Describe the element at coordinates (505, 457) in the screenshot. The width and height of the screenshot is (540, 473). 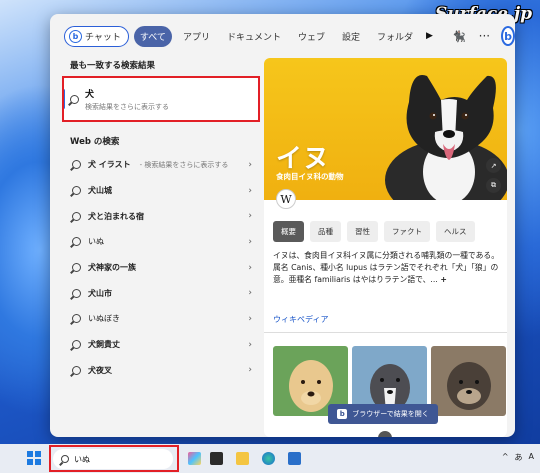
I see `tray-chevron-icon: ^` at that location.